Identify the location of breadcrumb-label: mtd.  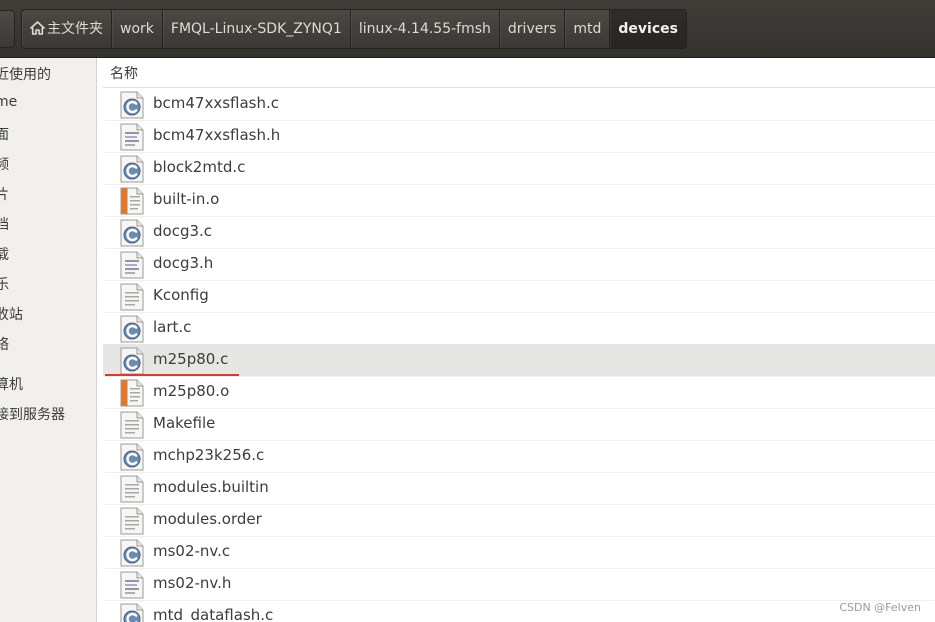
(587, 29).